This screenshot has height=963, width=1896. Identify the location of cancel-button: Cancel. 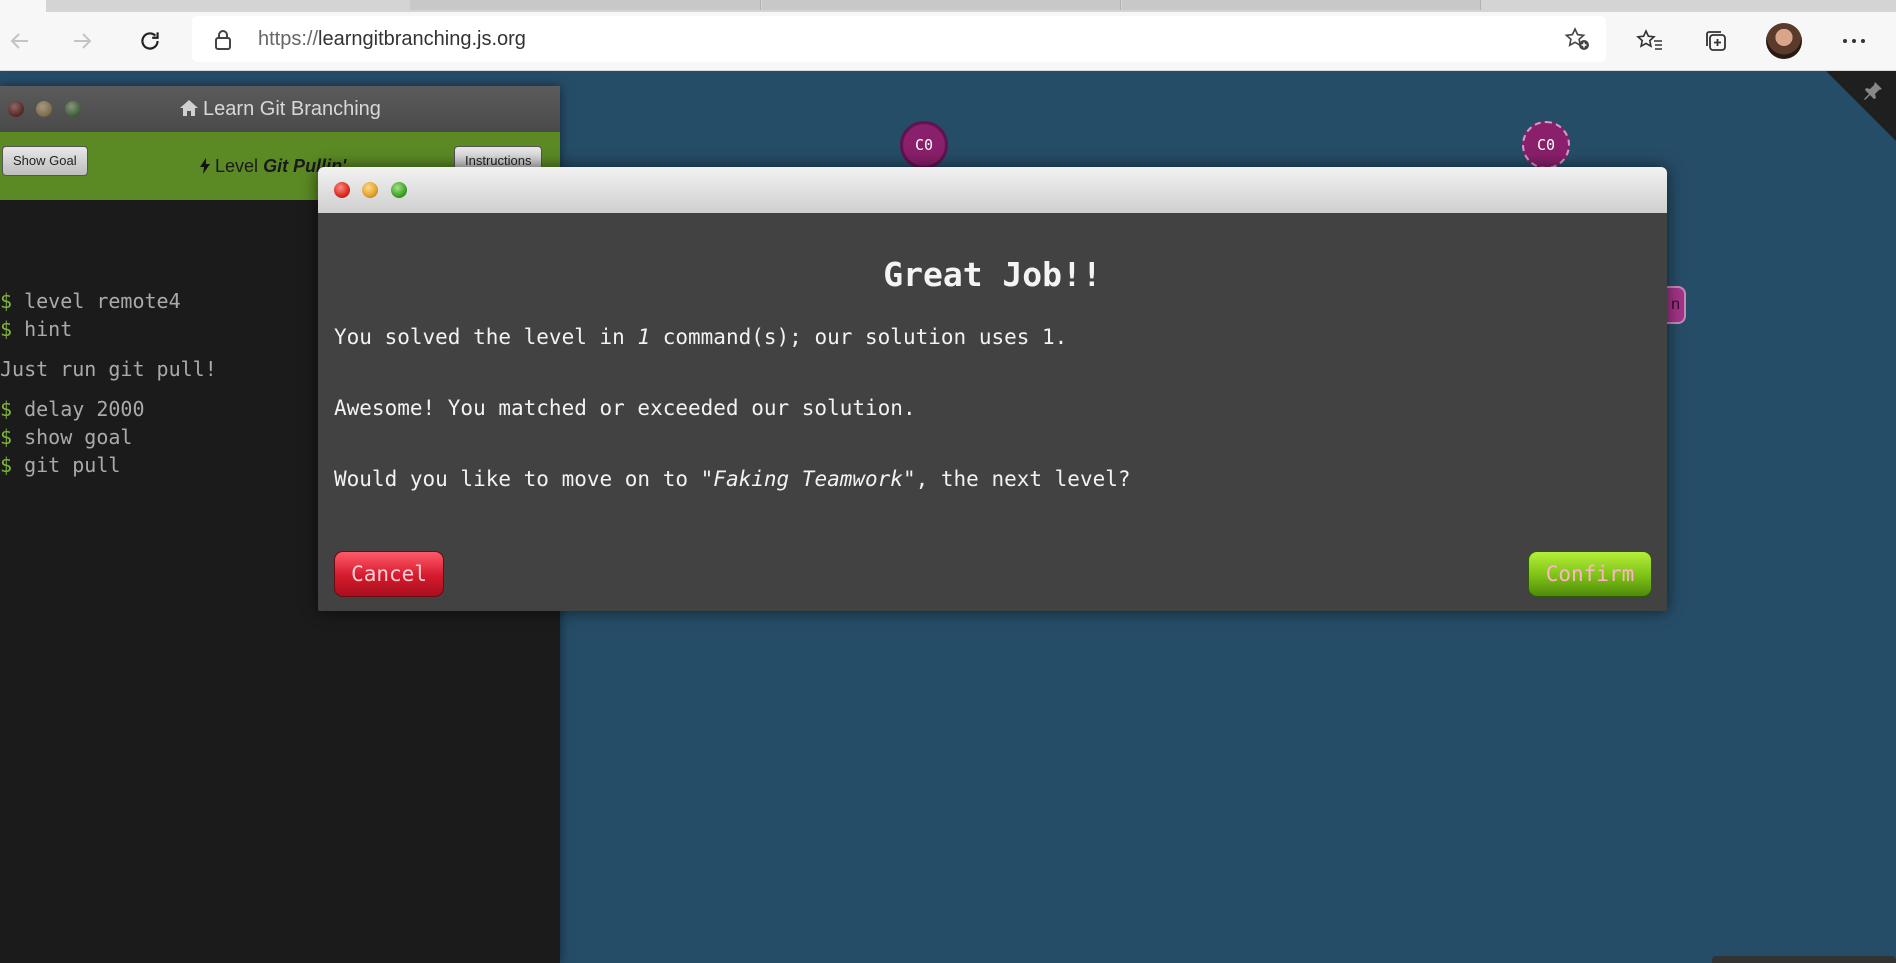
(389, 574).